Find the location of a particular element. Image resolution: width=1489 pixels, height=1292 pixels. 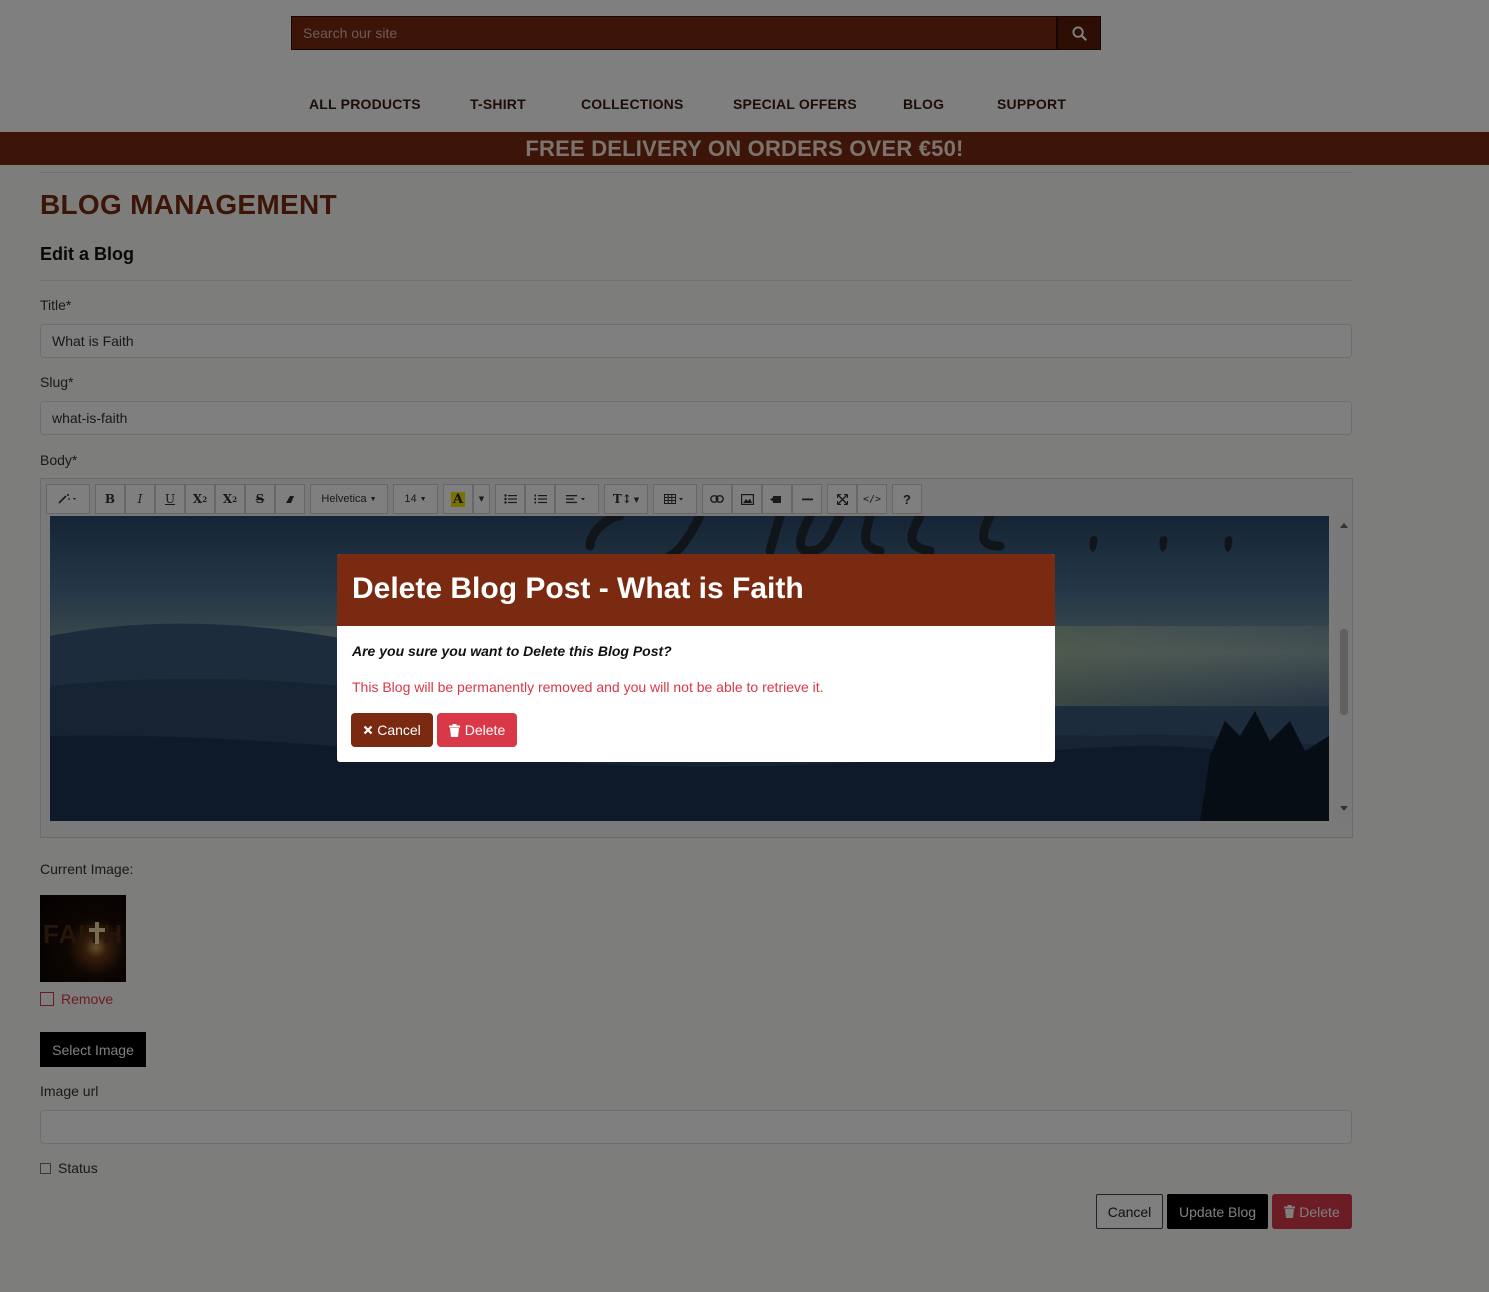

modal-delete-button: Delete is located at coordinates (477, 730).